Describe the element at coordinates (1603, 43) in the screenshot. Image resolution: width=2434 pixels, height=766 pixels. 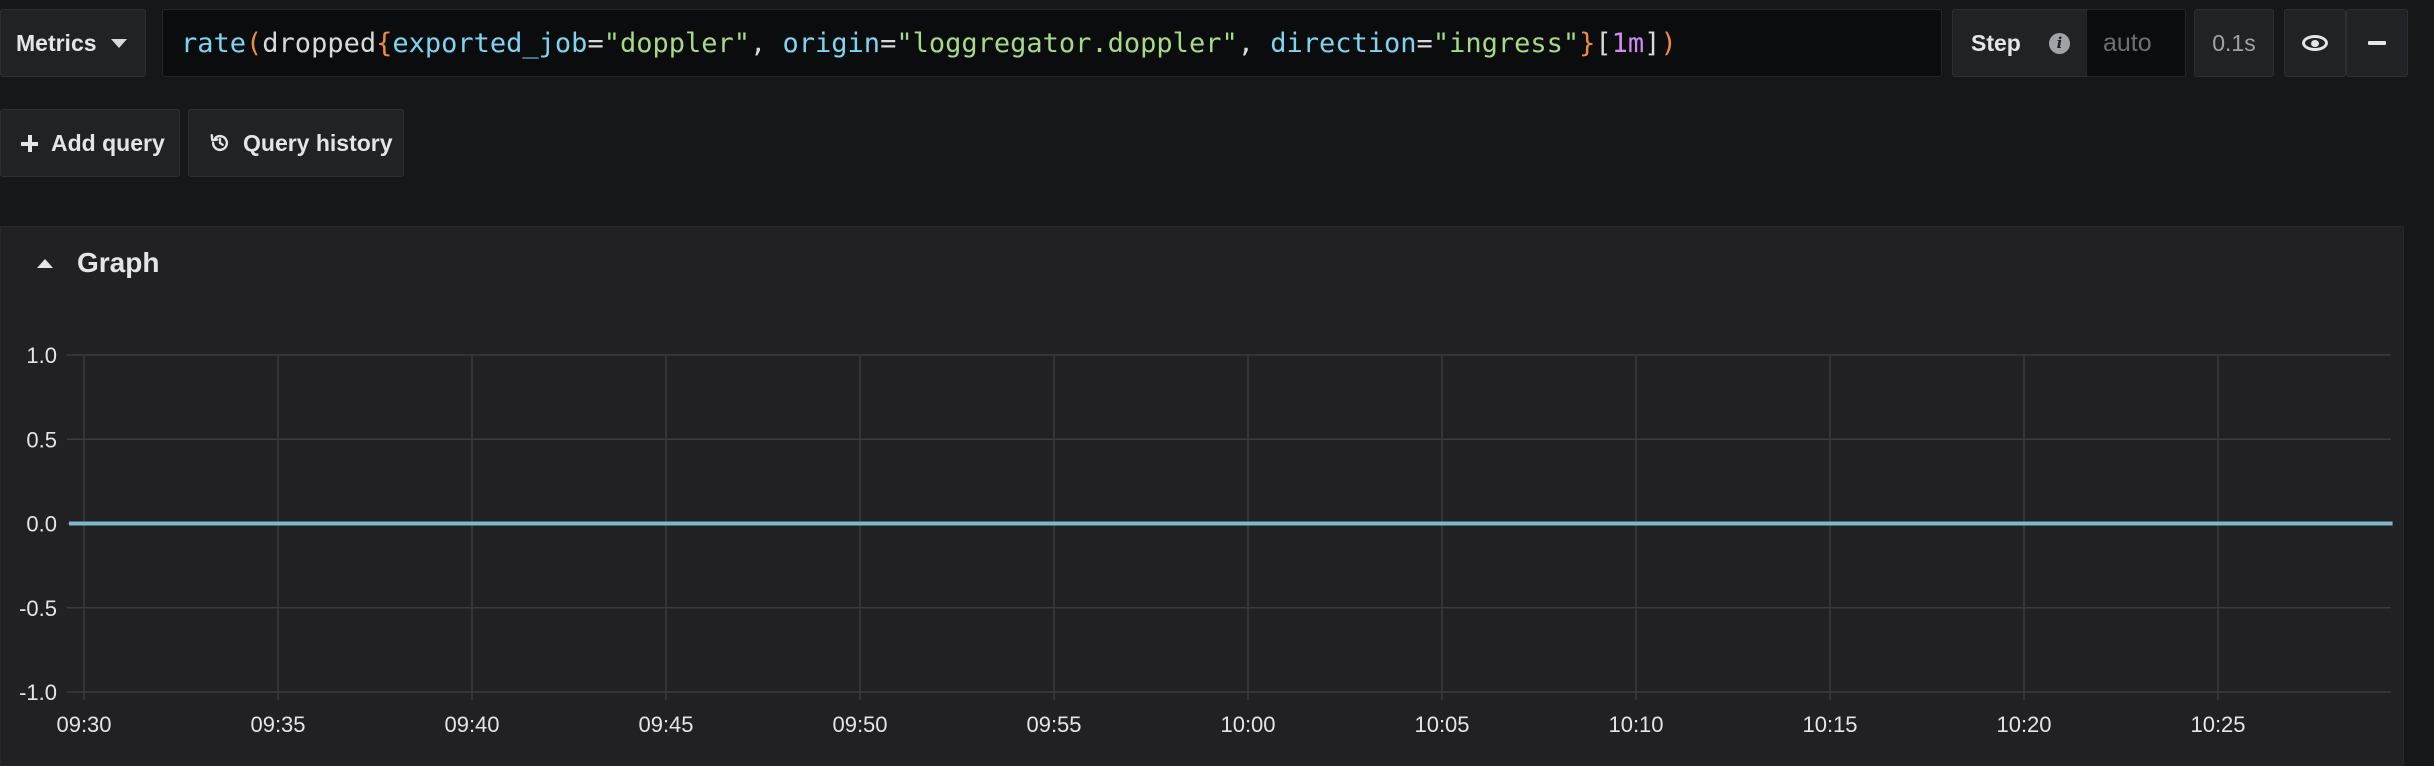
I see `query-token: [` at that location.